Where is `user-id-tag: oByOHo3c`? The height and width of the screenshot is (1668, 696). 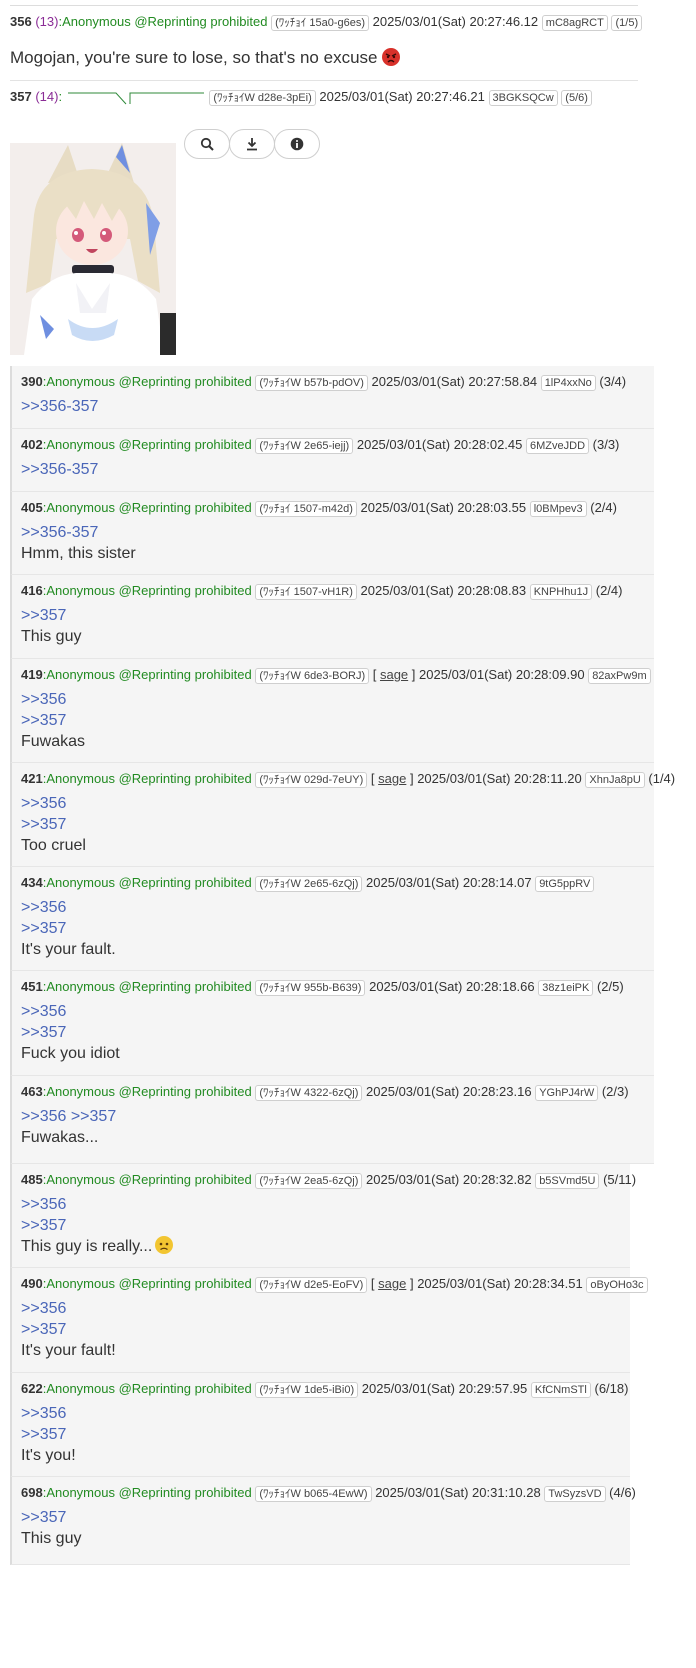 user-id-tag: oByOHo3c is located at coordinates (617, 1285).